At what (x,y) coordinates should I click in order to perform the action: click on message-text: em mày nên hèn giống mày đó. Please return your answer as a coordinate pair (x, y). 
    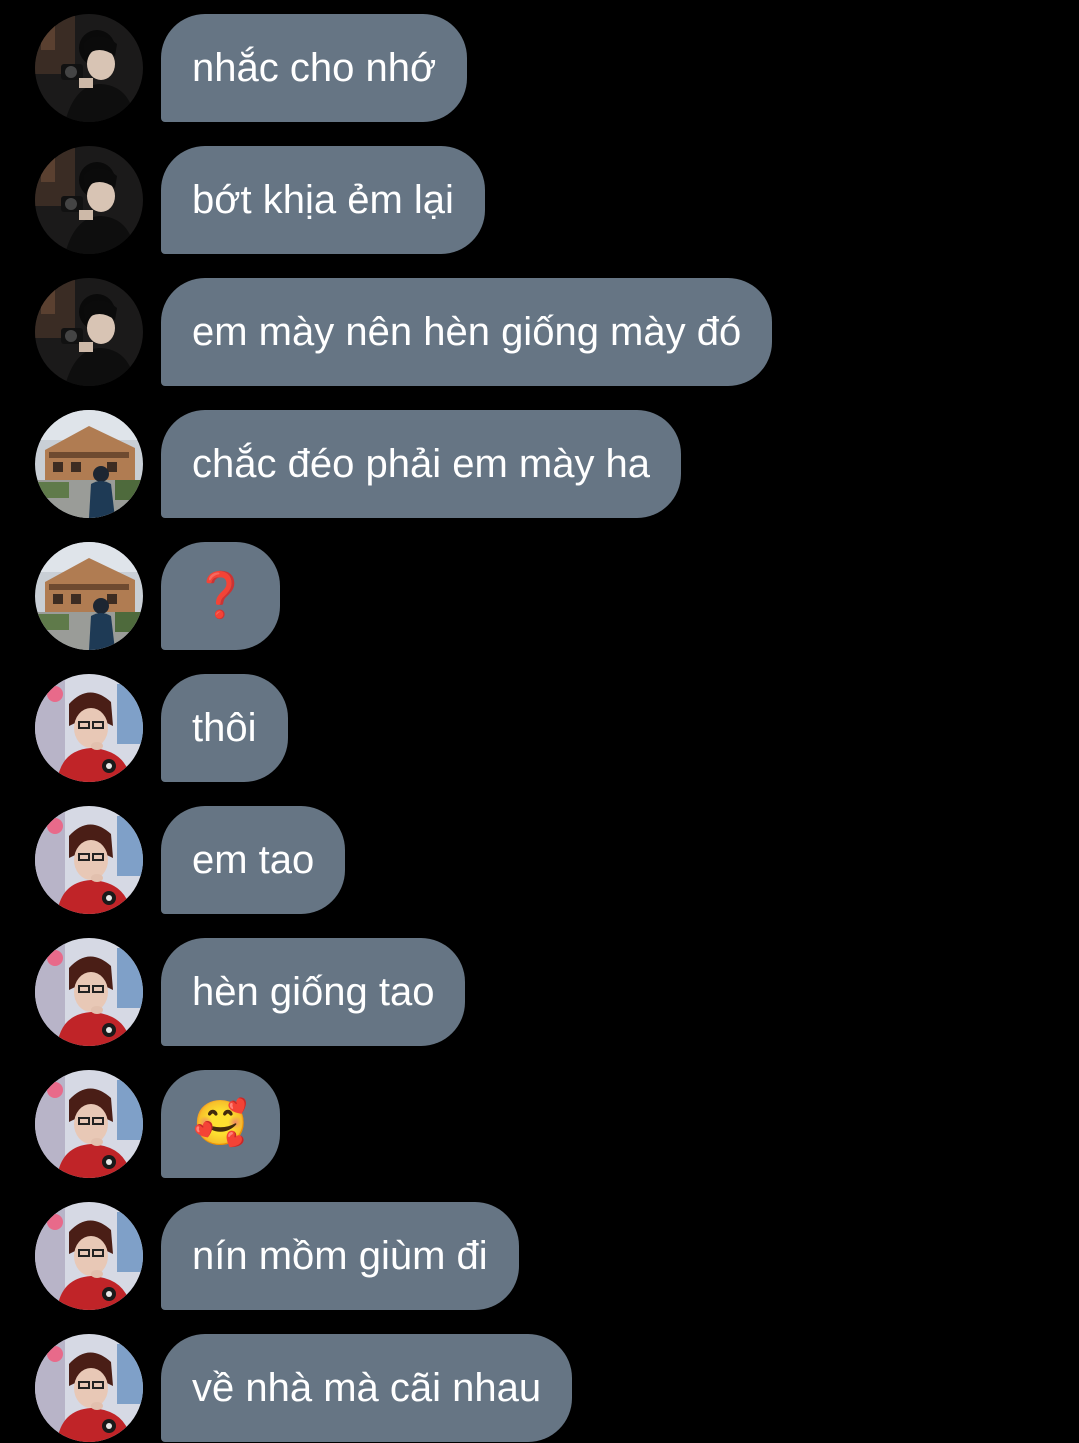
    Looking at the image, I should click on (467, 332).